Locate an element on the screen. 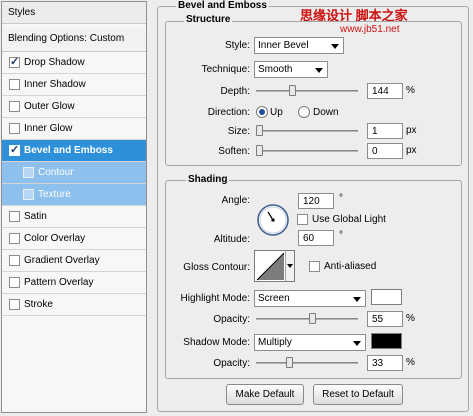 The width and height of the screenshot is (473, 416). angle-input: 120 is located at coordinates (316, 201).